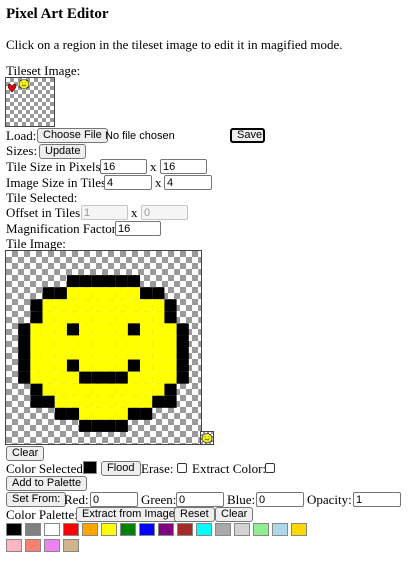 The image size is (414, 561). Describe the element at coordinates (247, 135) in the screenshot. I see `save-button: Save` at that location.